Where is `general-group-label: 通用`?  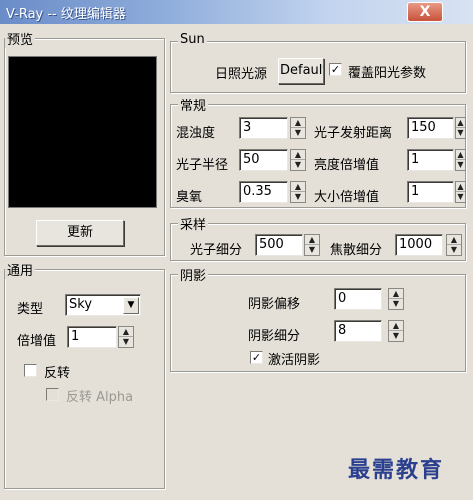 general-group-label: 通用 is located at coordinates (20, 269).